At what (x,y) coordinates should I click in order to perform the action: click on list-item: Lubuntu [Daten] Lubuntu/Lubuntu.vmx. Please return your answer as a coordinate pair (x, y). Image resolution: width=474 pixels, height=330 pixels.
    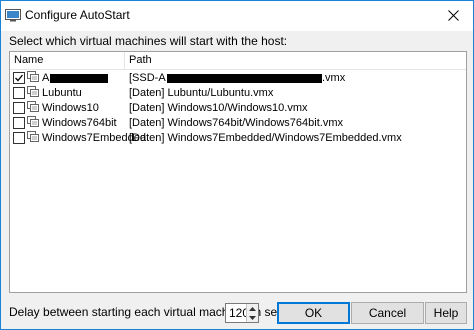
    Looking at the image, I should click on (238, 93).